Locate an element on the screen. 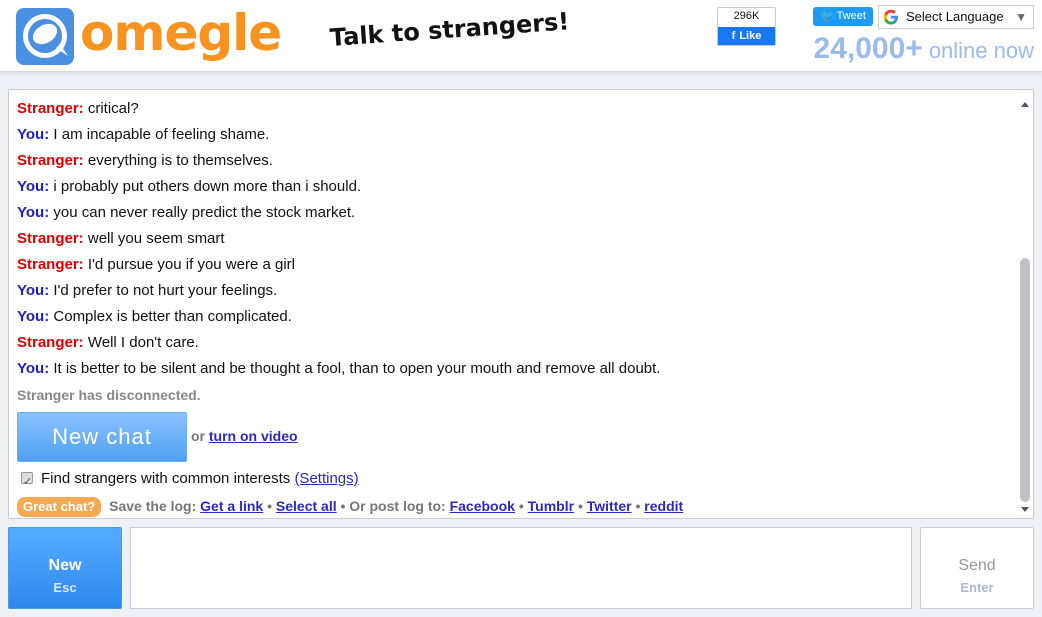 The width and height of the screenshot is (1042, 617). send-button: Send Enter is located at coordinates (977, 568).